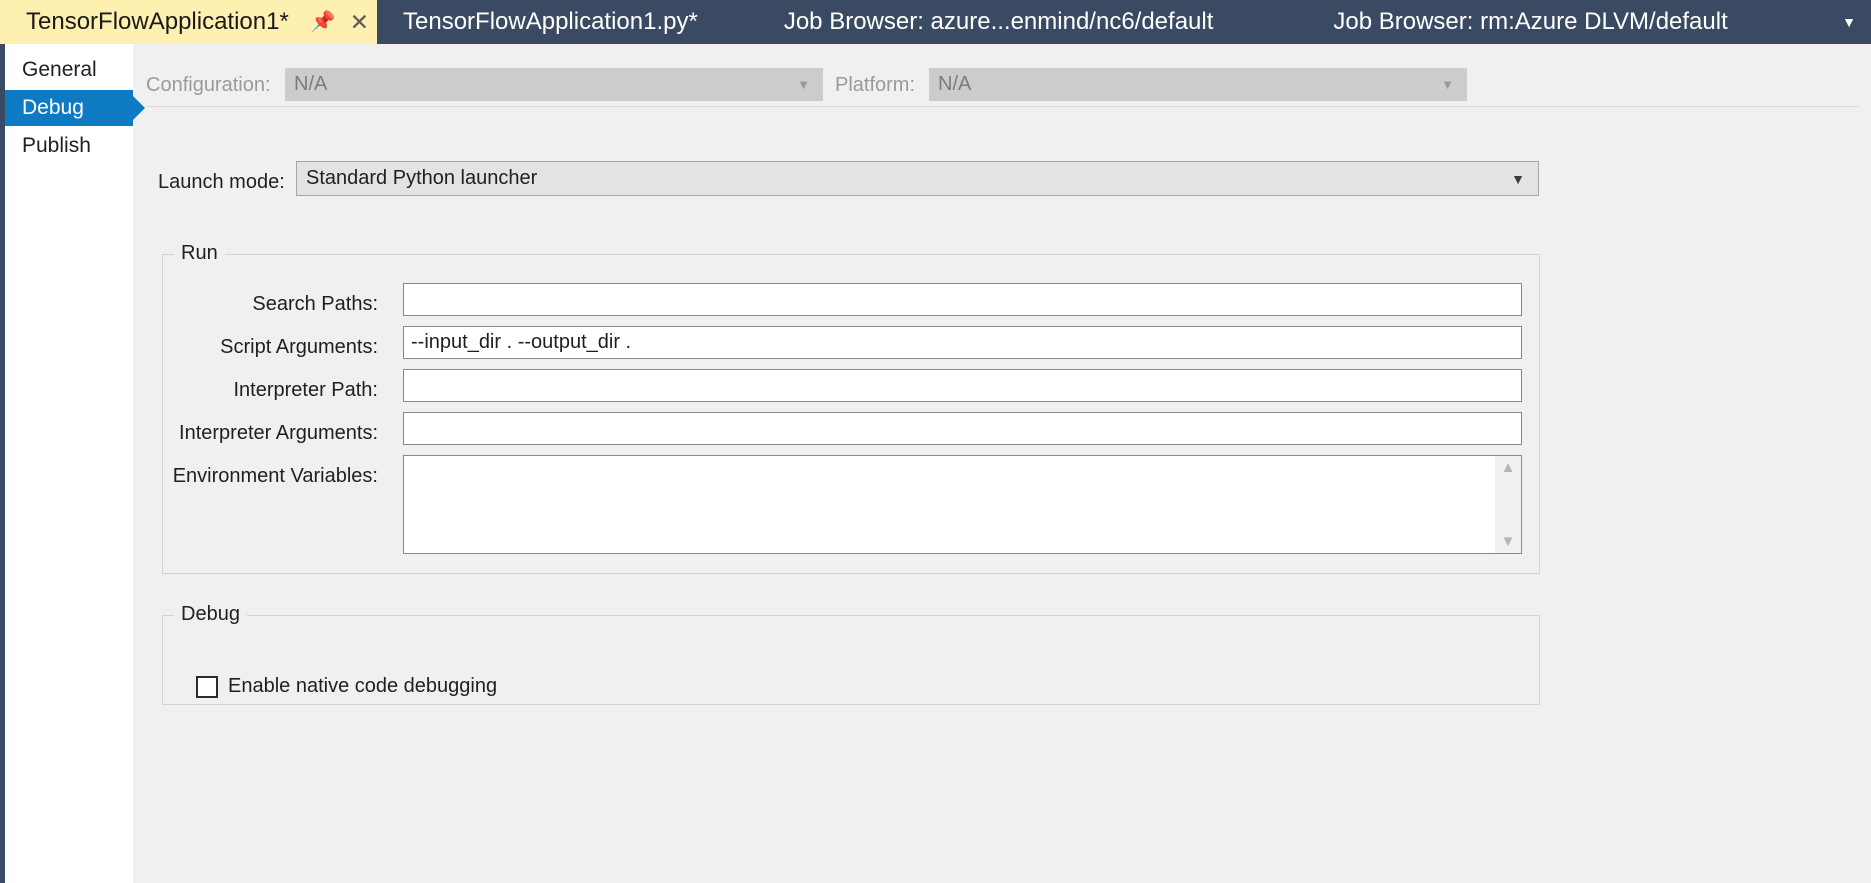 The width and height of the screenshot is (1871, 883). What do you see at coordinates (955, 84) in the screenshot?
I see `platform-value: N/A` at bounding box center [955, 84].